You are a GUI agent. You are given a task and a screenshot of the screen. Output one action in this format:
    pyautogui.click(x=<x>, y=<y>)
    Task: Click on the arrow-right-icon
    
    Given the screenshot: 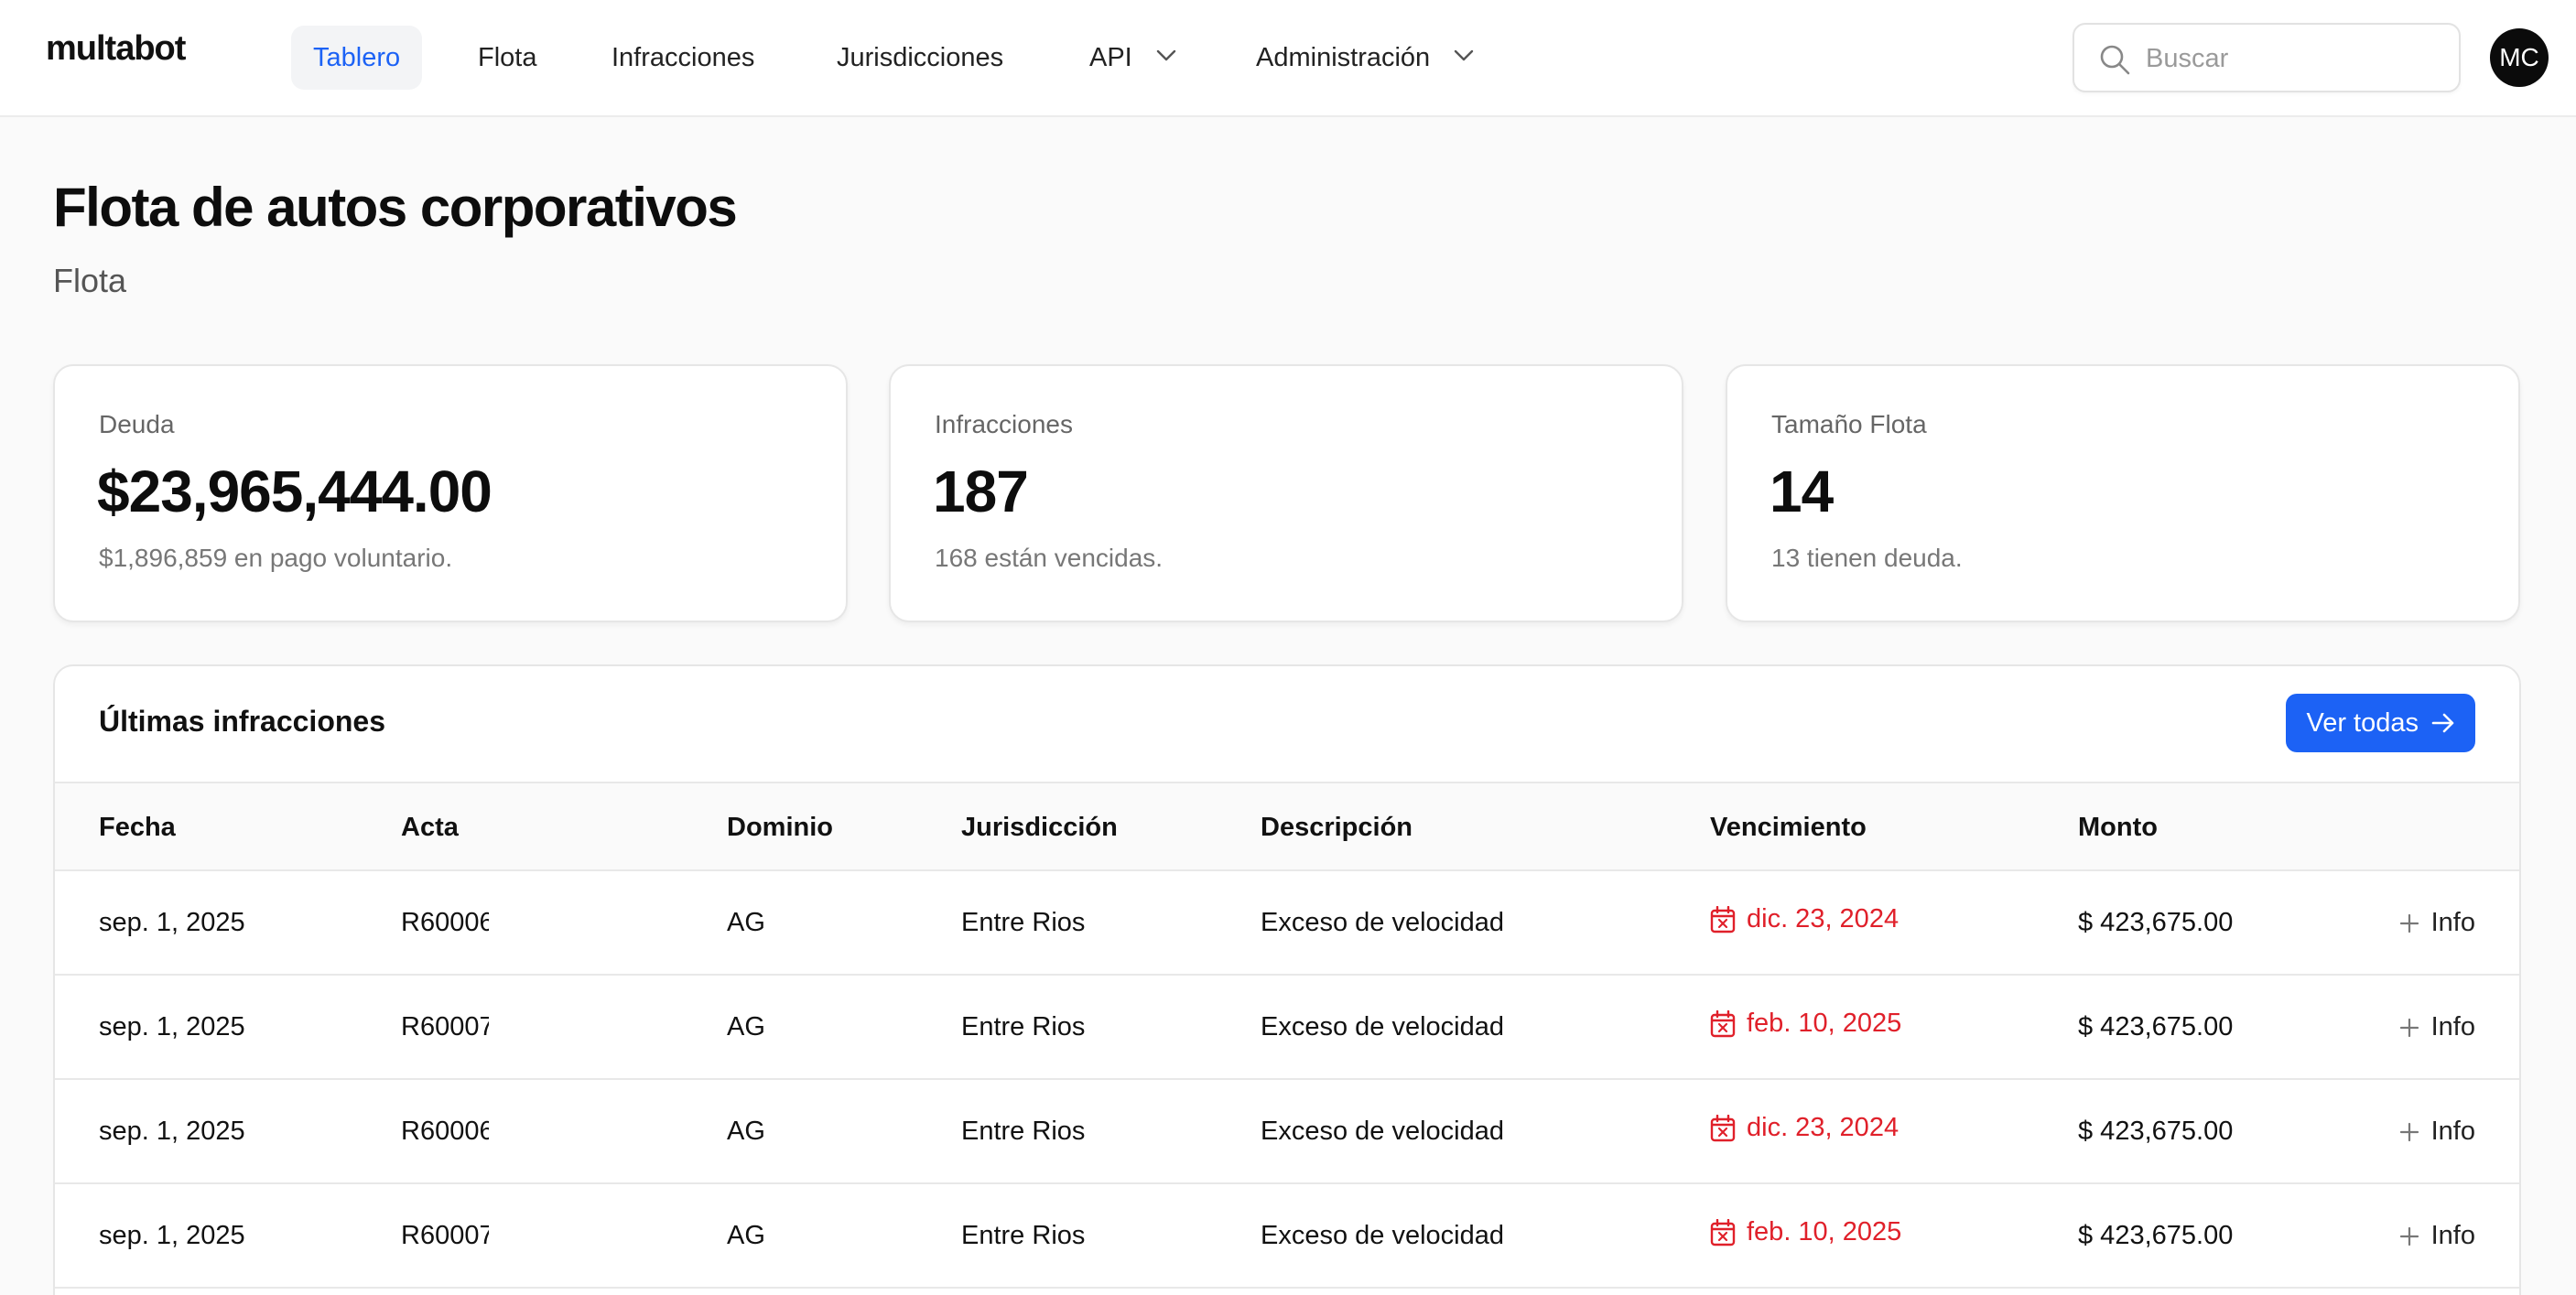 What is the action you would take?
    pyautogui.click(x=2443, y=723)
    